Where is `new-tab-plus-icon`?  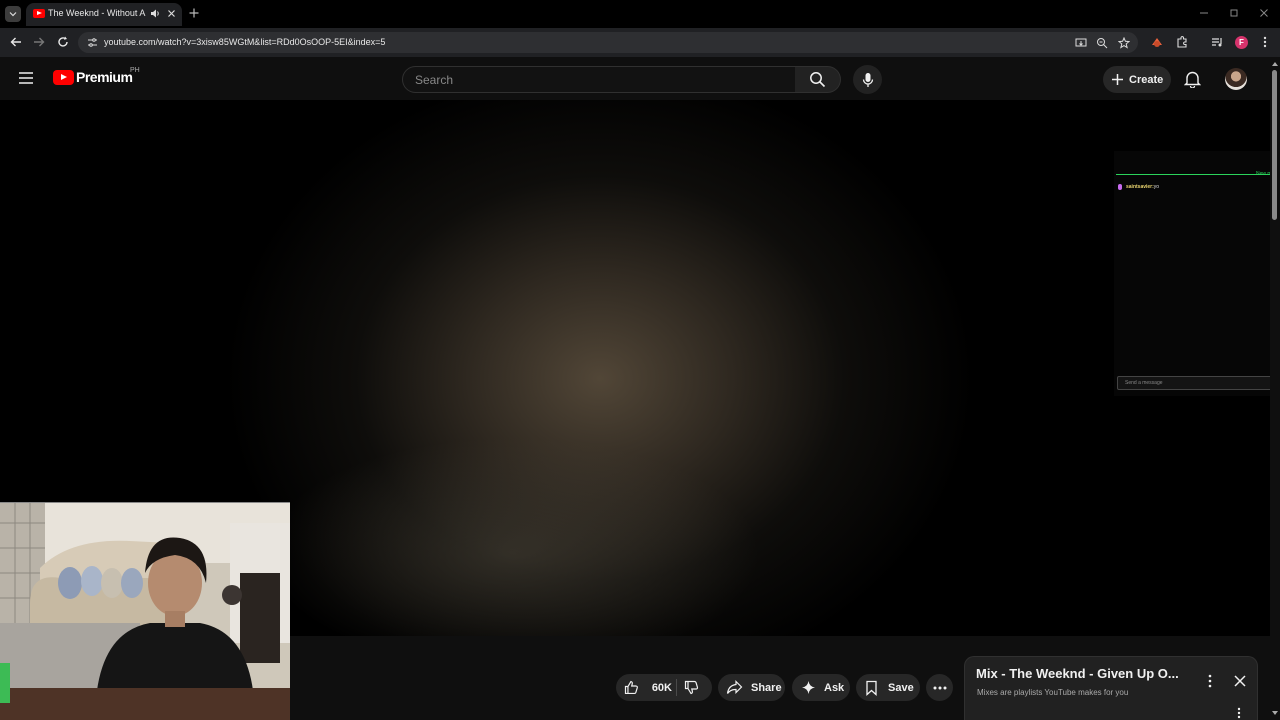 new-tab-plus-icon is located at coordinates (194, 13).